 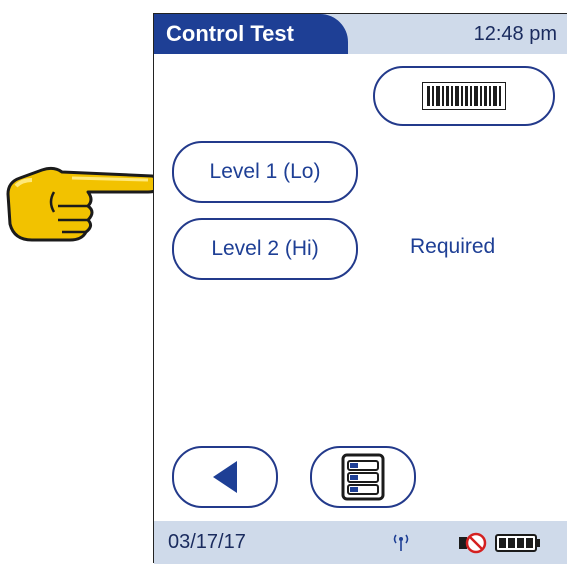 I want to click on menu-button, so click(x=363, y=477).